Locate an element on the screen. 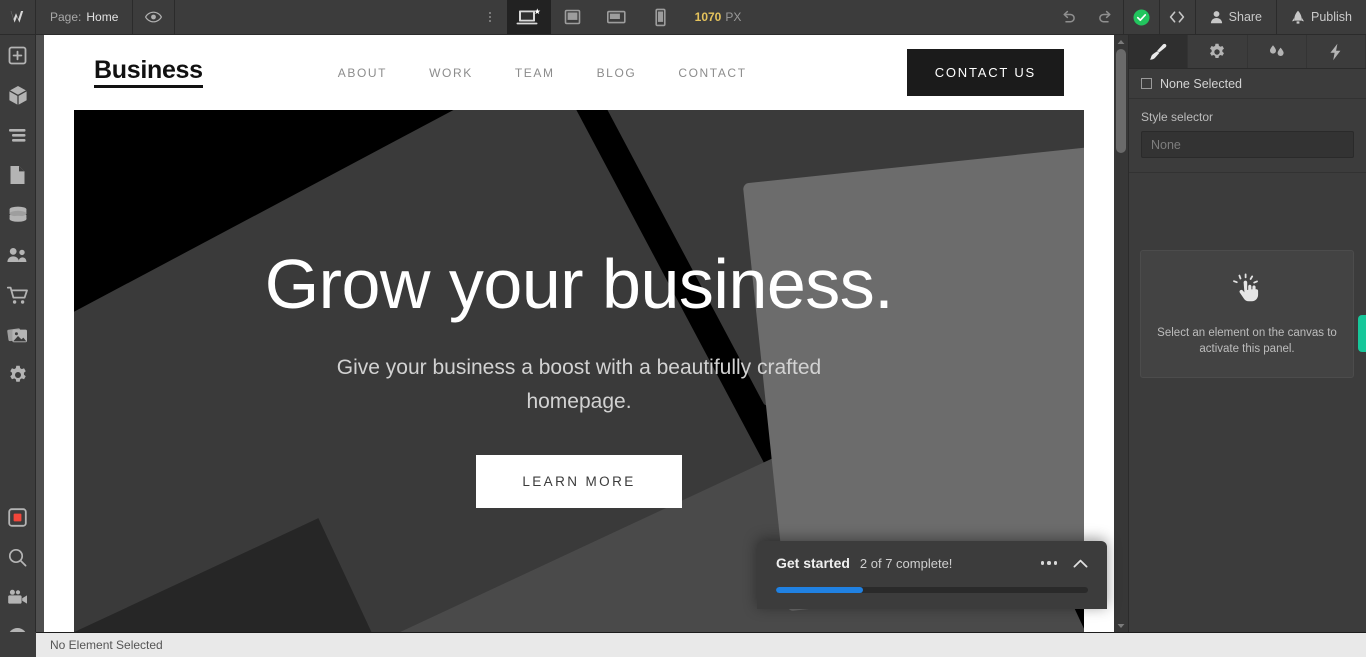 The height and width of the screenshot is (657, 1366). get-started-progress-fill is located at coordinates (820, 590).